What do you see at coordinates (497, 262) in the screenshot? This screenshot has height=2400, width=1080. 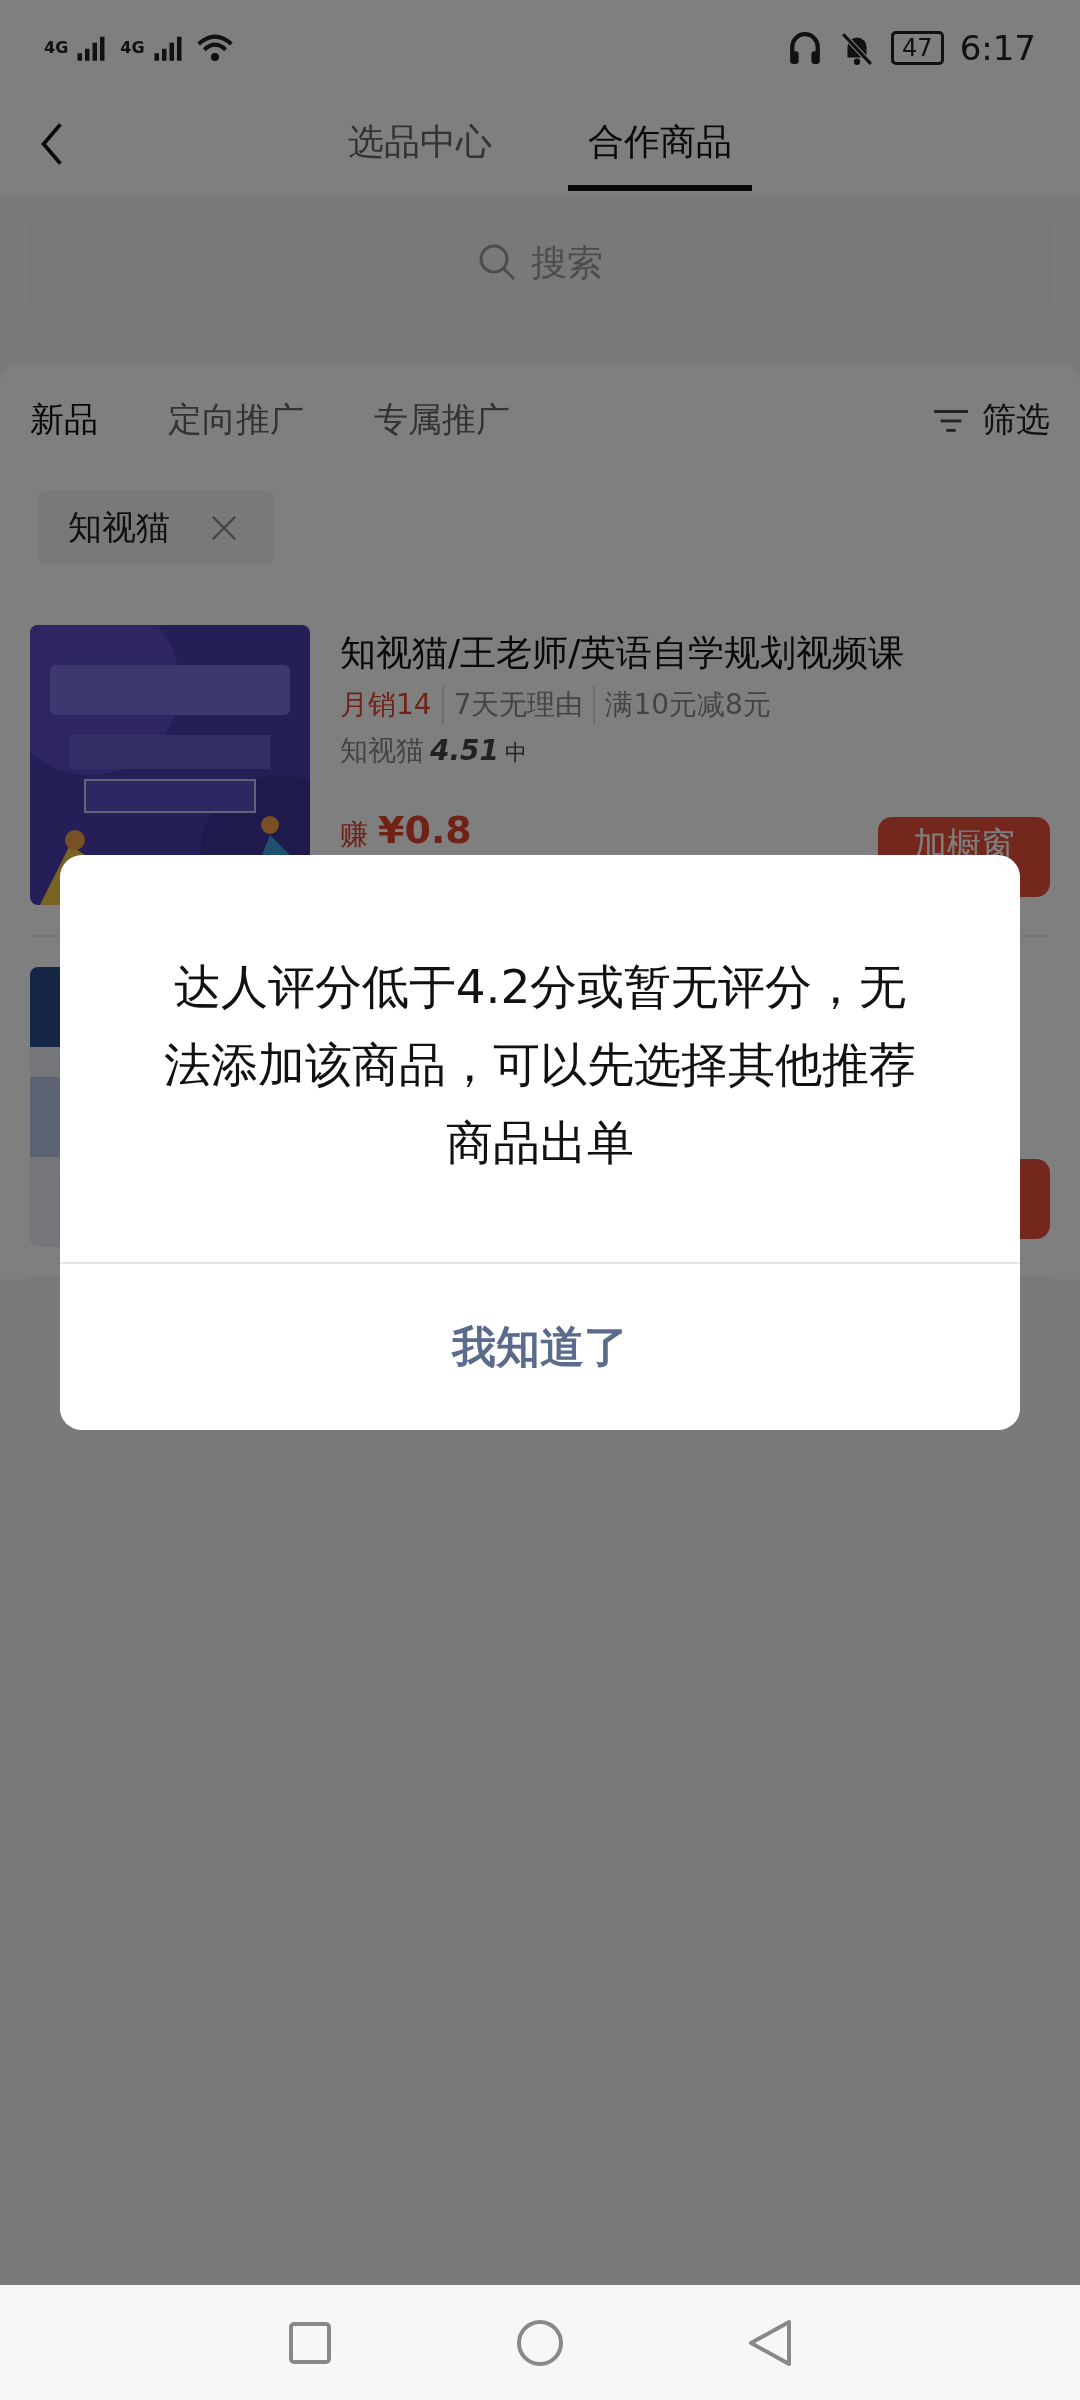 I see `search-icon` at bounding box center [497, 262].